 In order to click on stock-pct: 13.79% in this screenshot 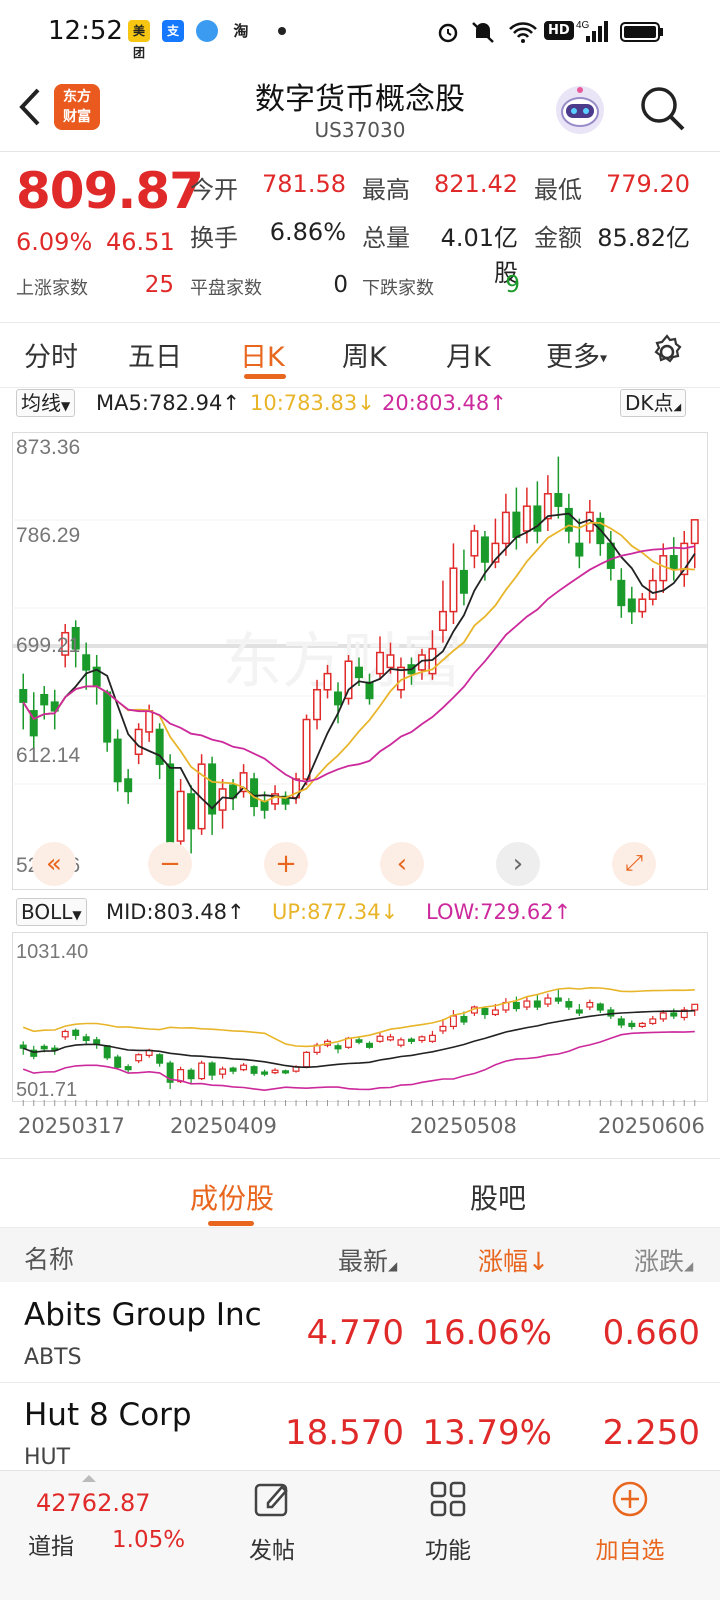, I will do `click(487, 1433)`.